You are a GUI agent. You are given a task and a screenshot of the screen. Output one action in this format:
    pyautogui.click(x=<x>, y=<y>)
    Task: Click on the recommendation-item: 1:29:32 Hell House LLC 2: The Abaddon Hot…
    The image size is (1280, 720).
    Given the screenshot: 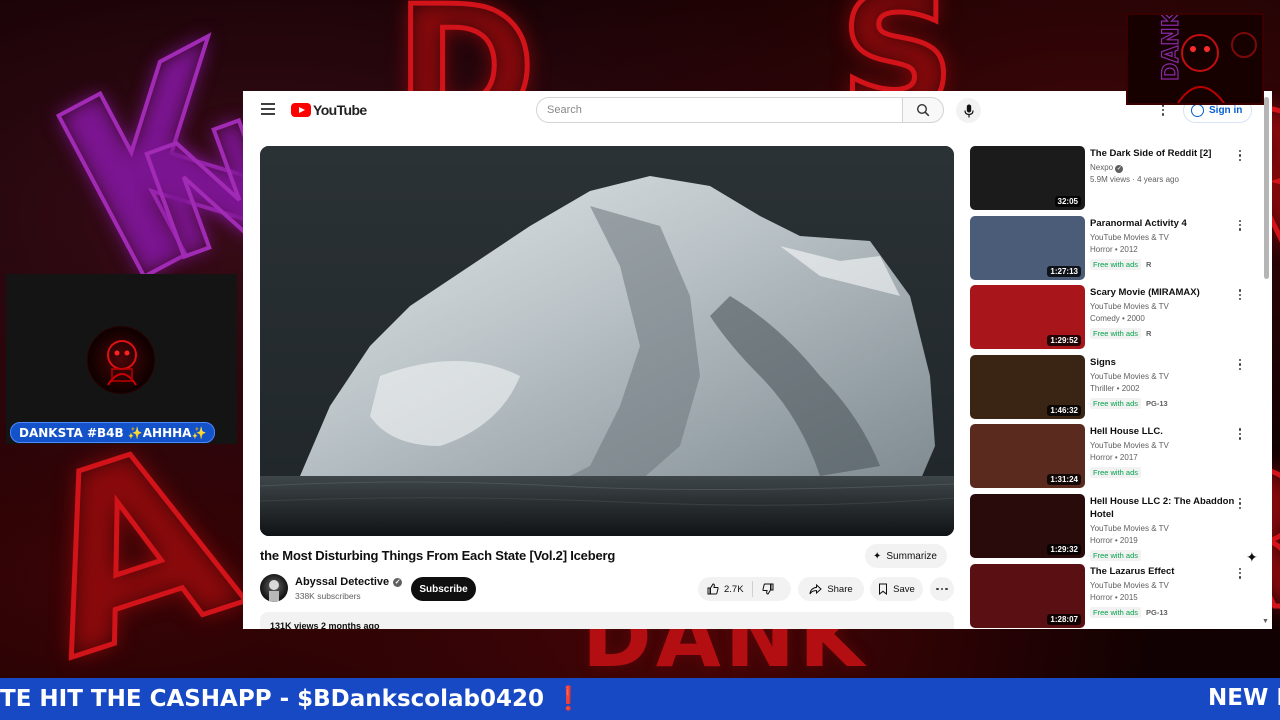 What is the action you would take?
    pyautogui.click(x=1115, y=528)
    